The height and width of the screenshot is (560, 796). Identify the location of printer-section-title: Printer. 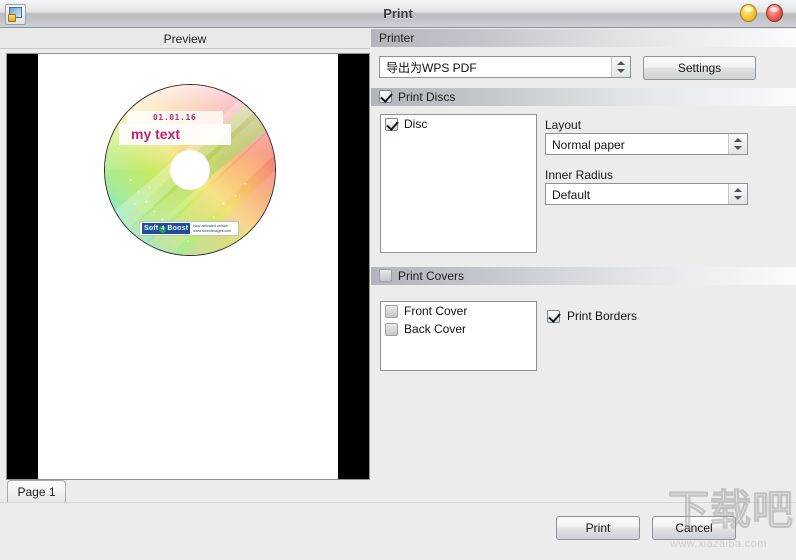
(397, 38).